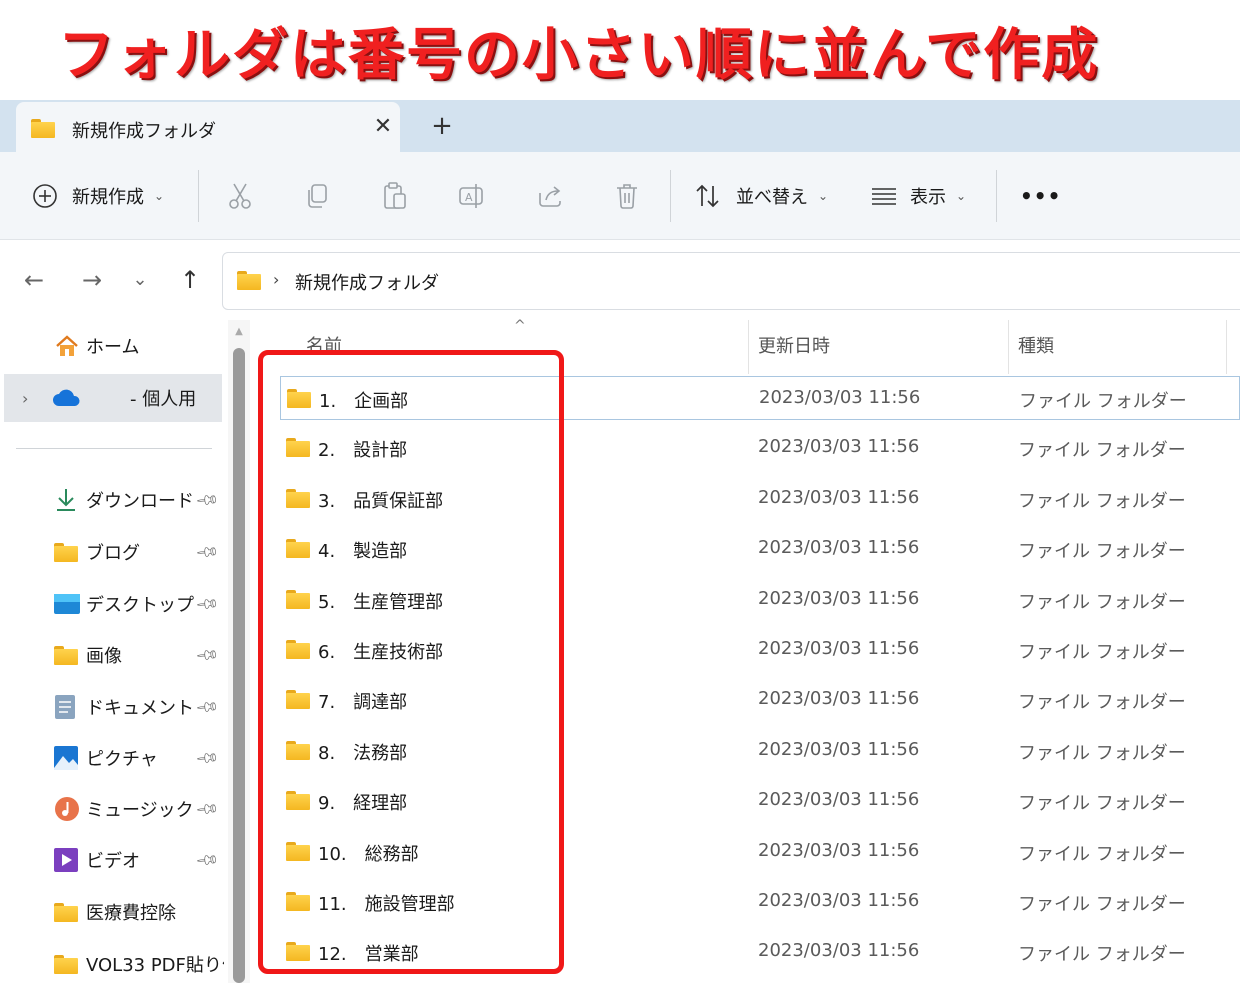 The height and width of the screenshot is (983, 1240). Describe the element at coordinates (140, 810) in the screenshot. I see `sidebar-item-label: ミュージック` at that location.